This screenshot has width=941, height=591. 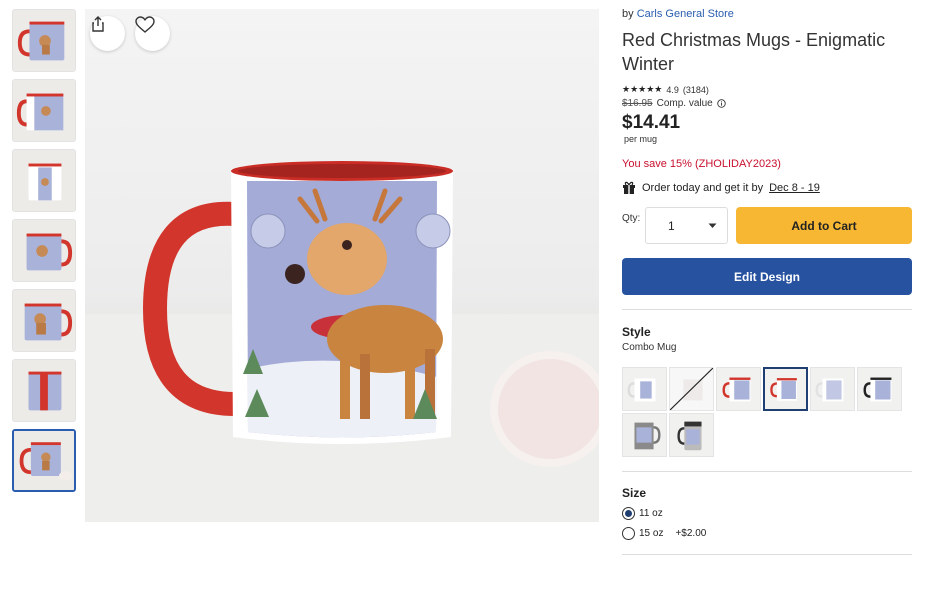 What do you see at coordinates (824, 225) in the screenshot?
I see `add-to-cart-button: Add to Cart` at bounding box center [824, 225].